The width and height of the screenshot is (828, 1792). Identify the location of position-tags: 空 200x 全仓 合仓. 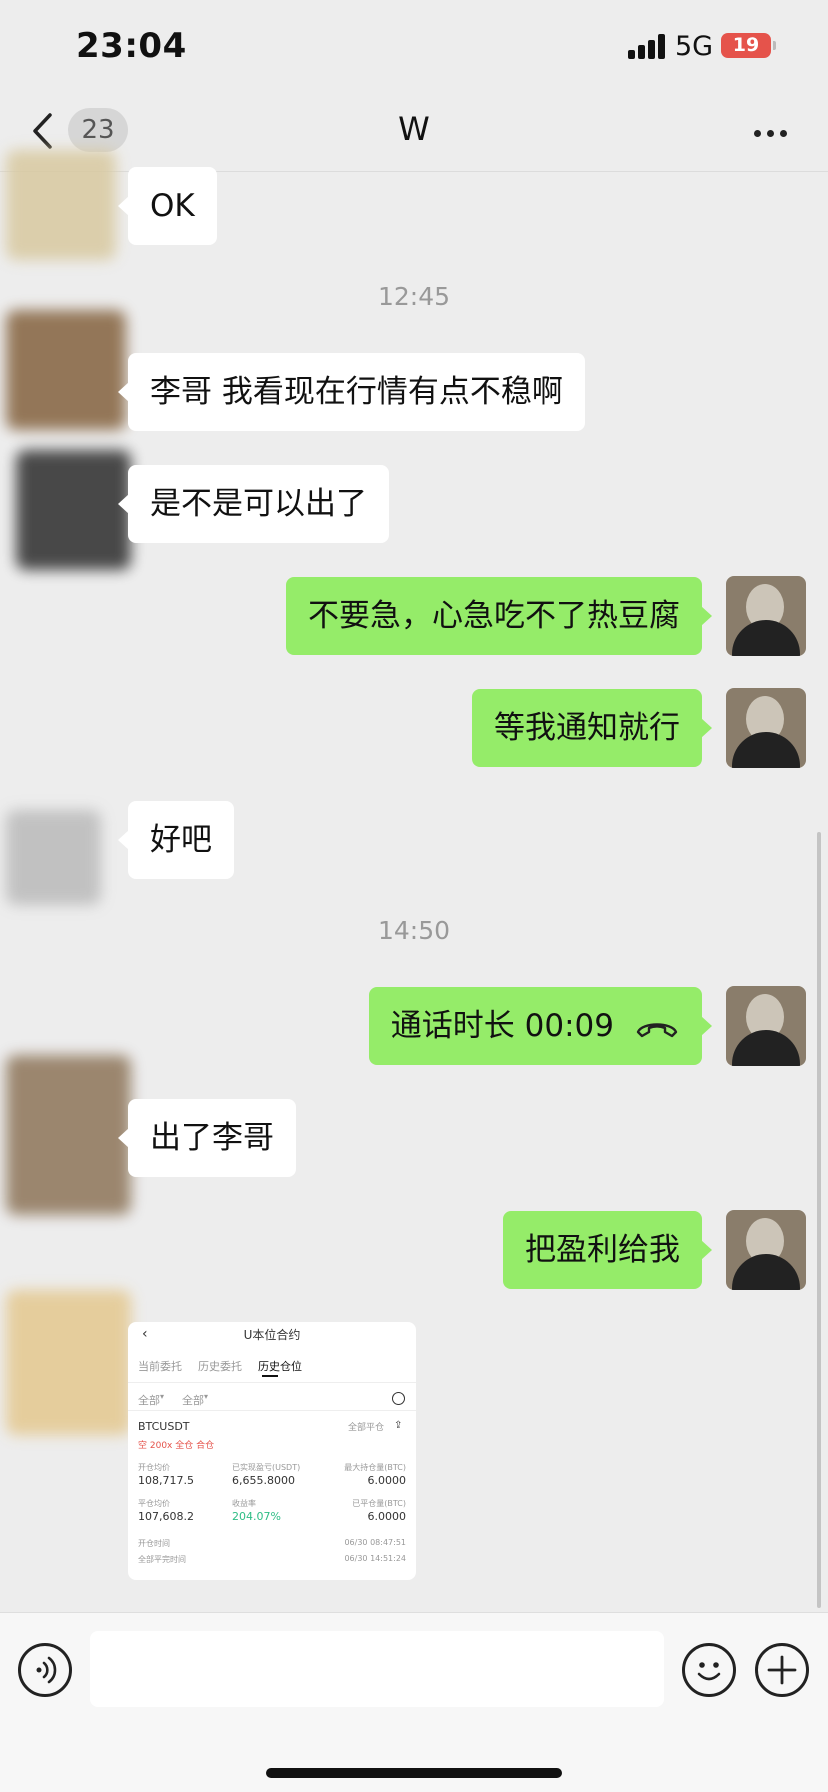
(176, 1446).